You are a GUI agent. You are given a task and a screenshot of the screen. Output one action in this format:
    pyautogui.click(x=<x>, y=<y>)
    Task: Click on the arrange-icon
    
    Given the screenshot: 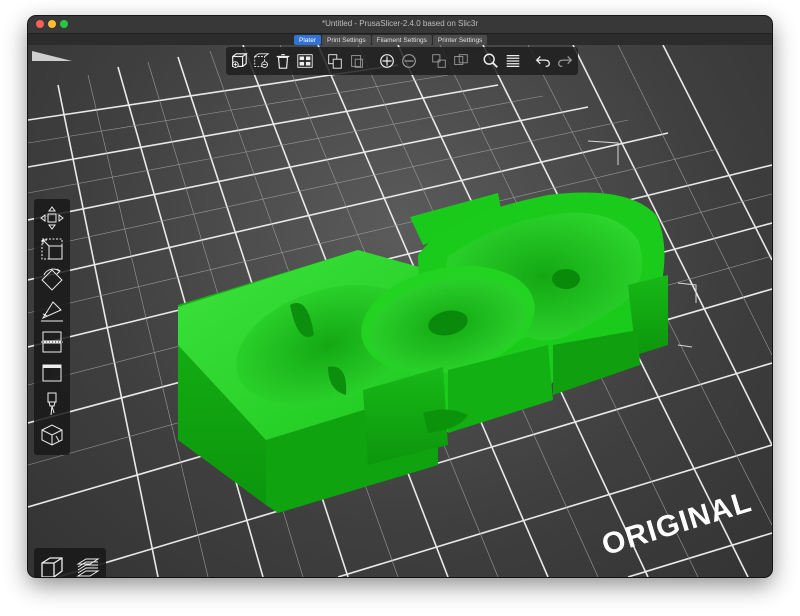 What is the action you would take?
    pyautogui.click(x=305, y=61)
    